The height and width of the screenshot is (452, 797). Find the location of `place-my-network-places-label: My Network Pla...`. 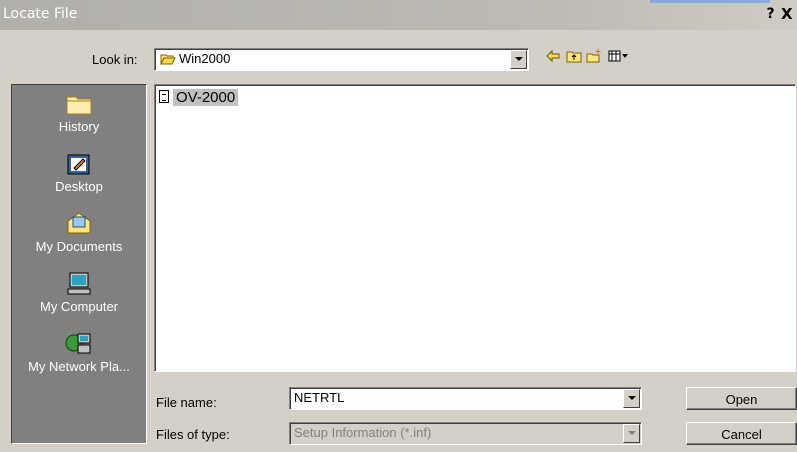

place-my-network-places-label: My Network Pla... is located at coordinates (79, 366).